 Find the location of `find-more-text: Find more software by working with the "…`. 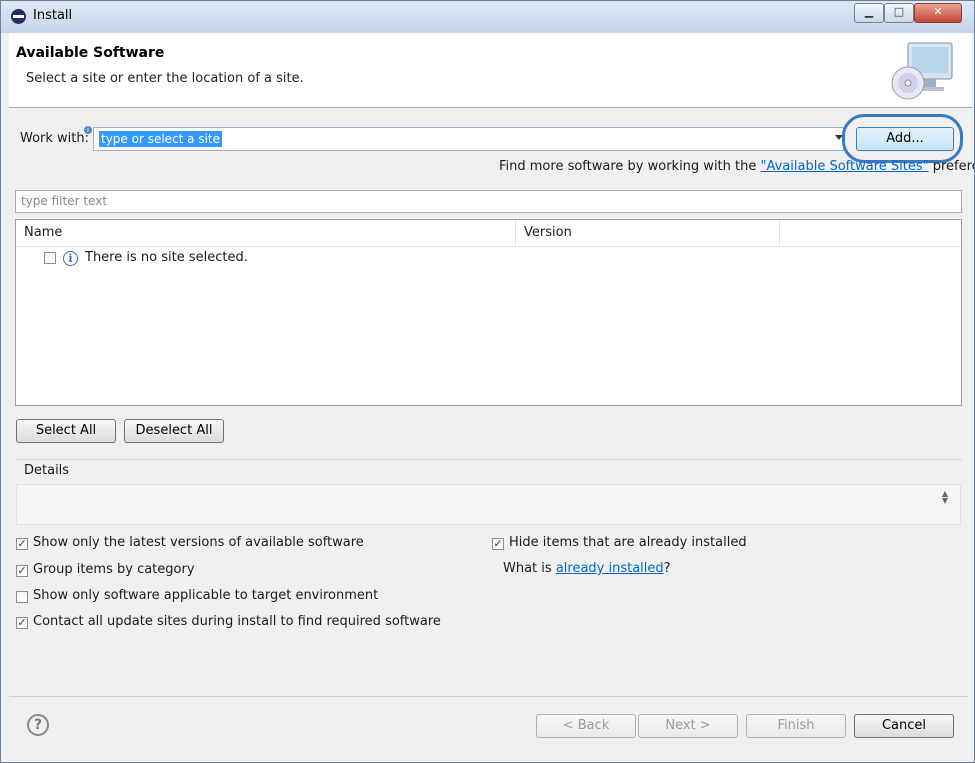

find-more-text: Find more software by working with the "… is located at coordinates (736, 166).